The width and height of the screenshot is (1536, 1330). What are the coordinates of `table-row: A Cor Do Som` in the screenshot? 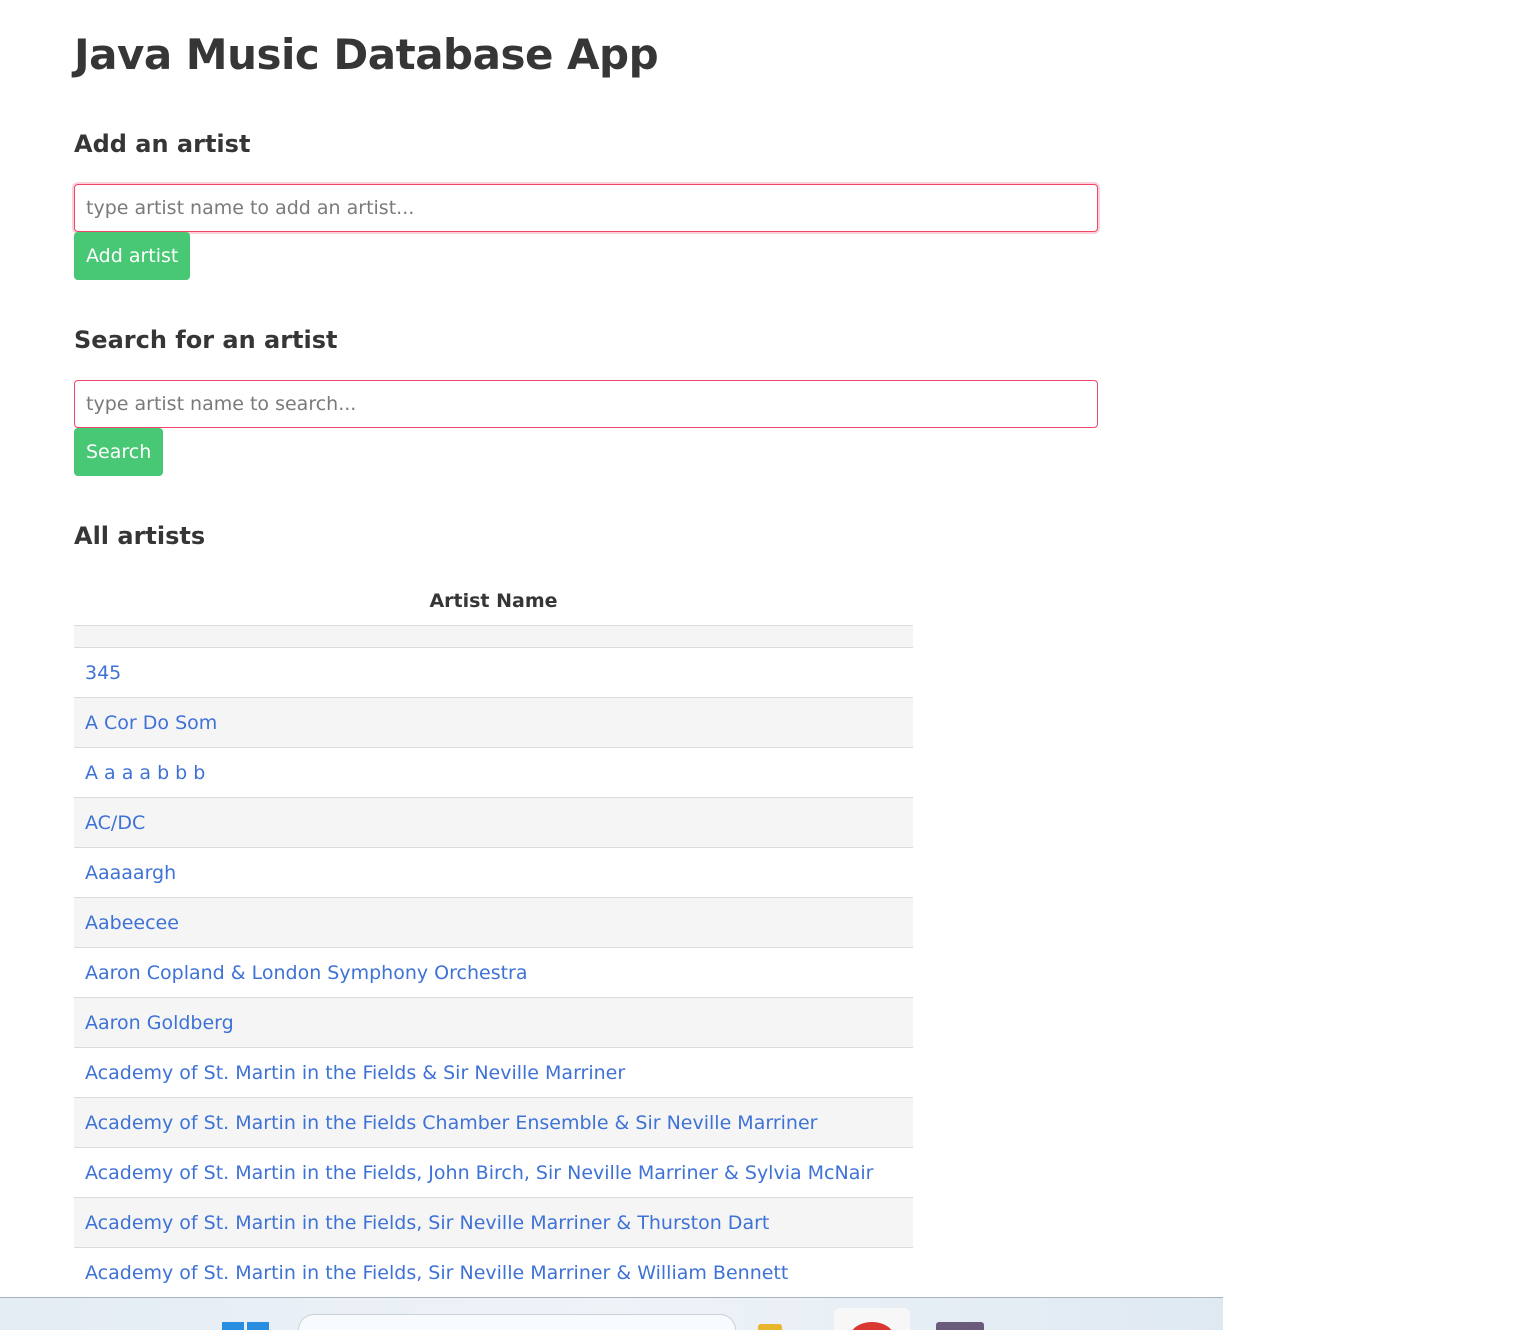 It's located at (493, 722).